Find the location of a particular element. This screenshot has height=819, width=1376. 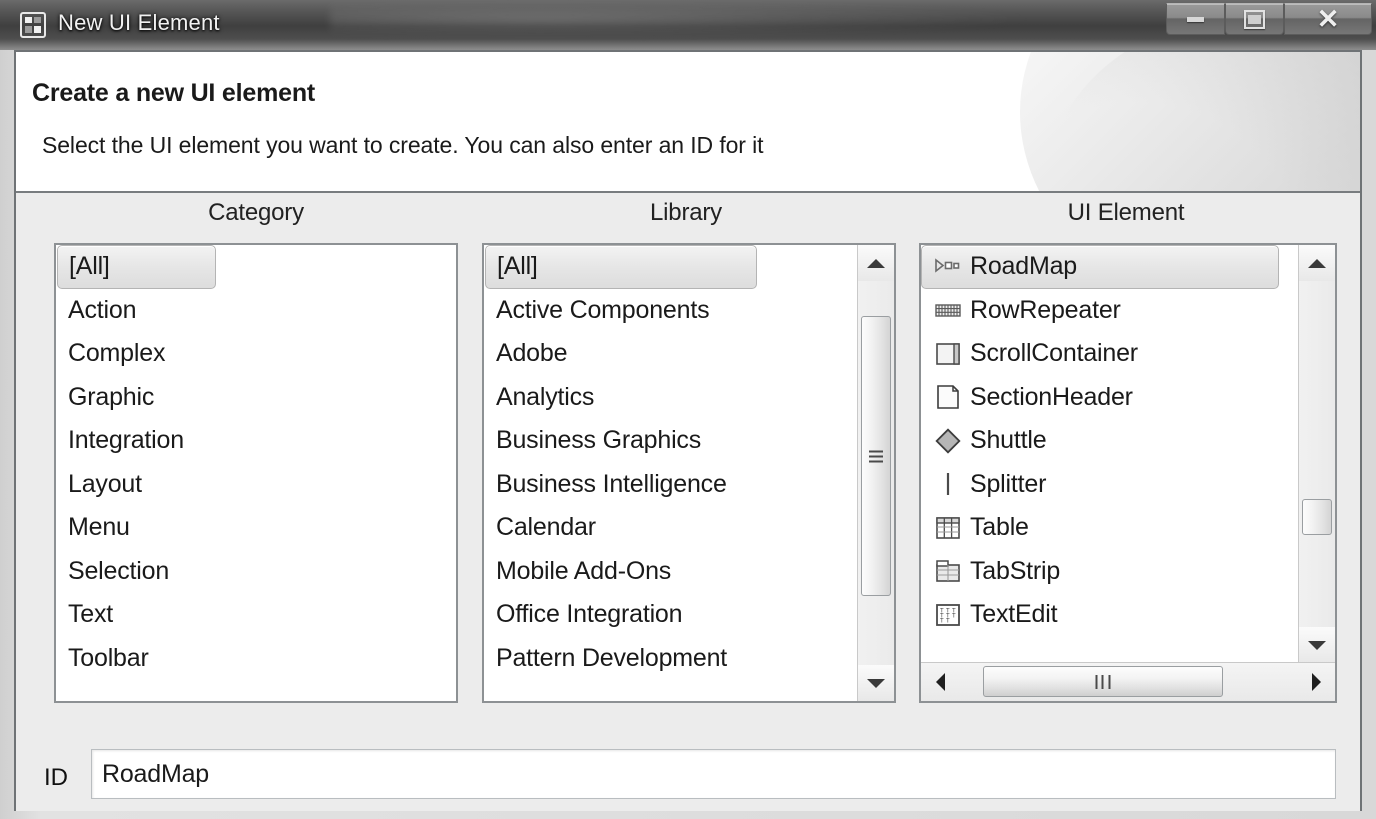

list-item: Selection is located at coordinates (256, 572).